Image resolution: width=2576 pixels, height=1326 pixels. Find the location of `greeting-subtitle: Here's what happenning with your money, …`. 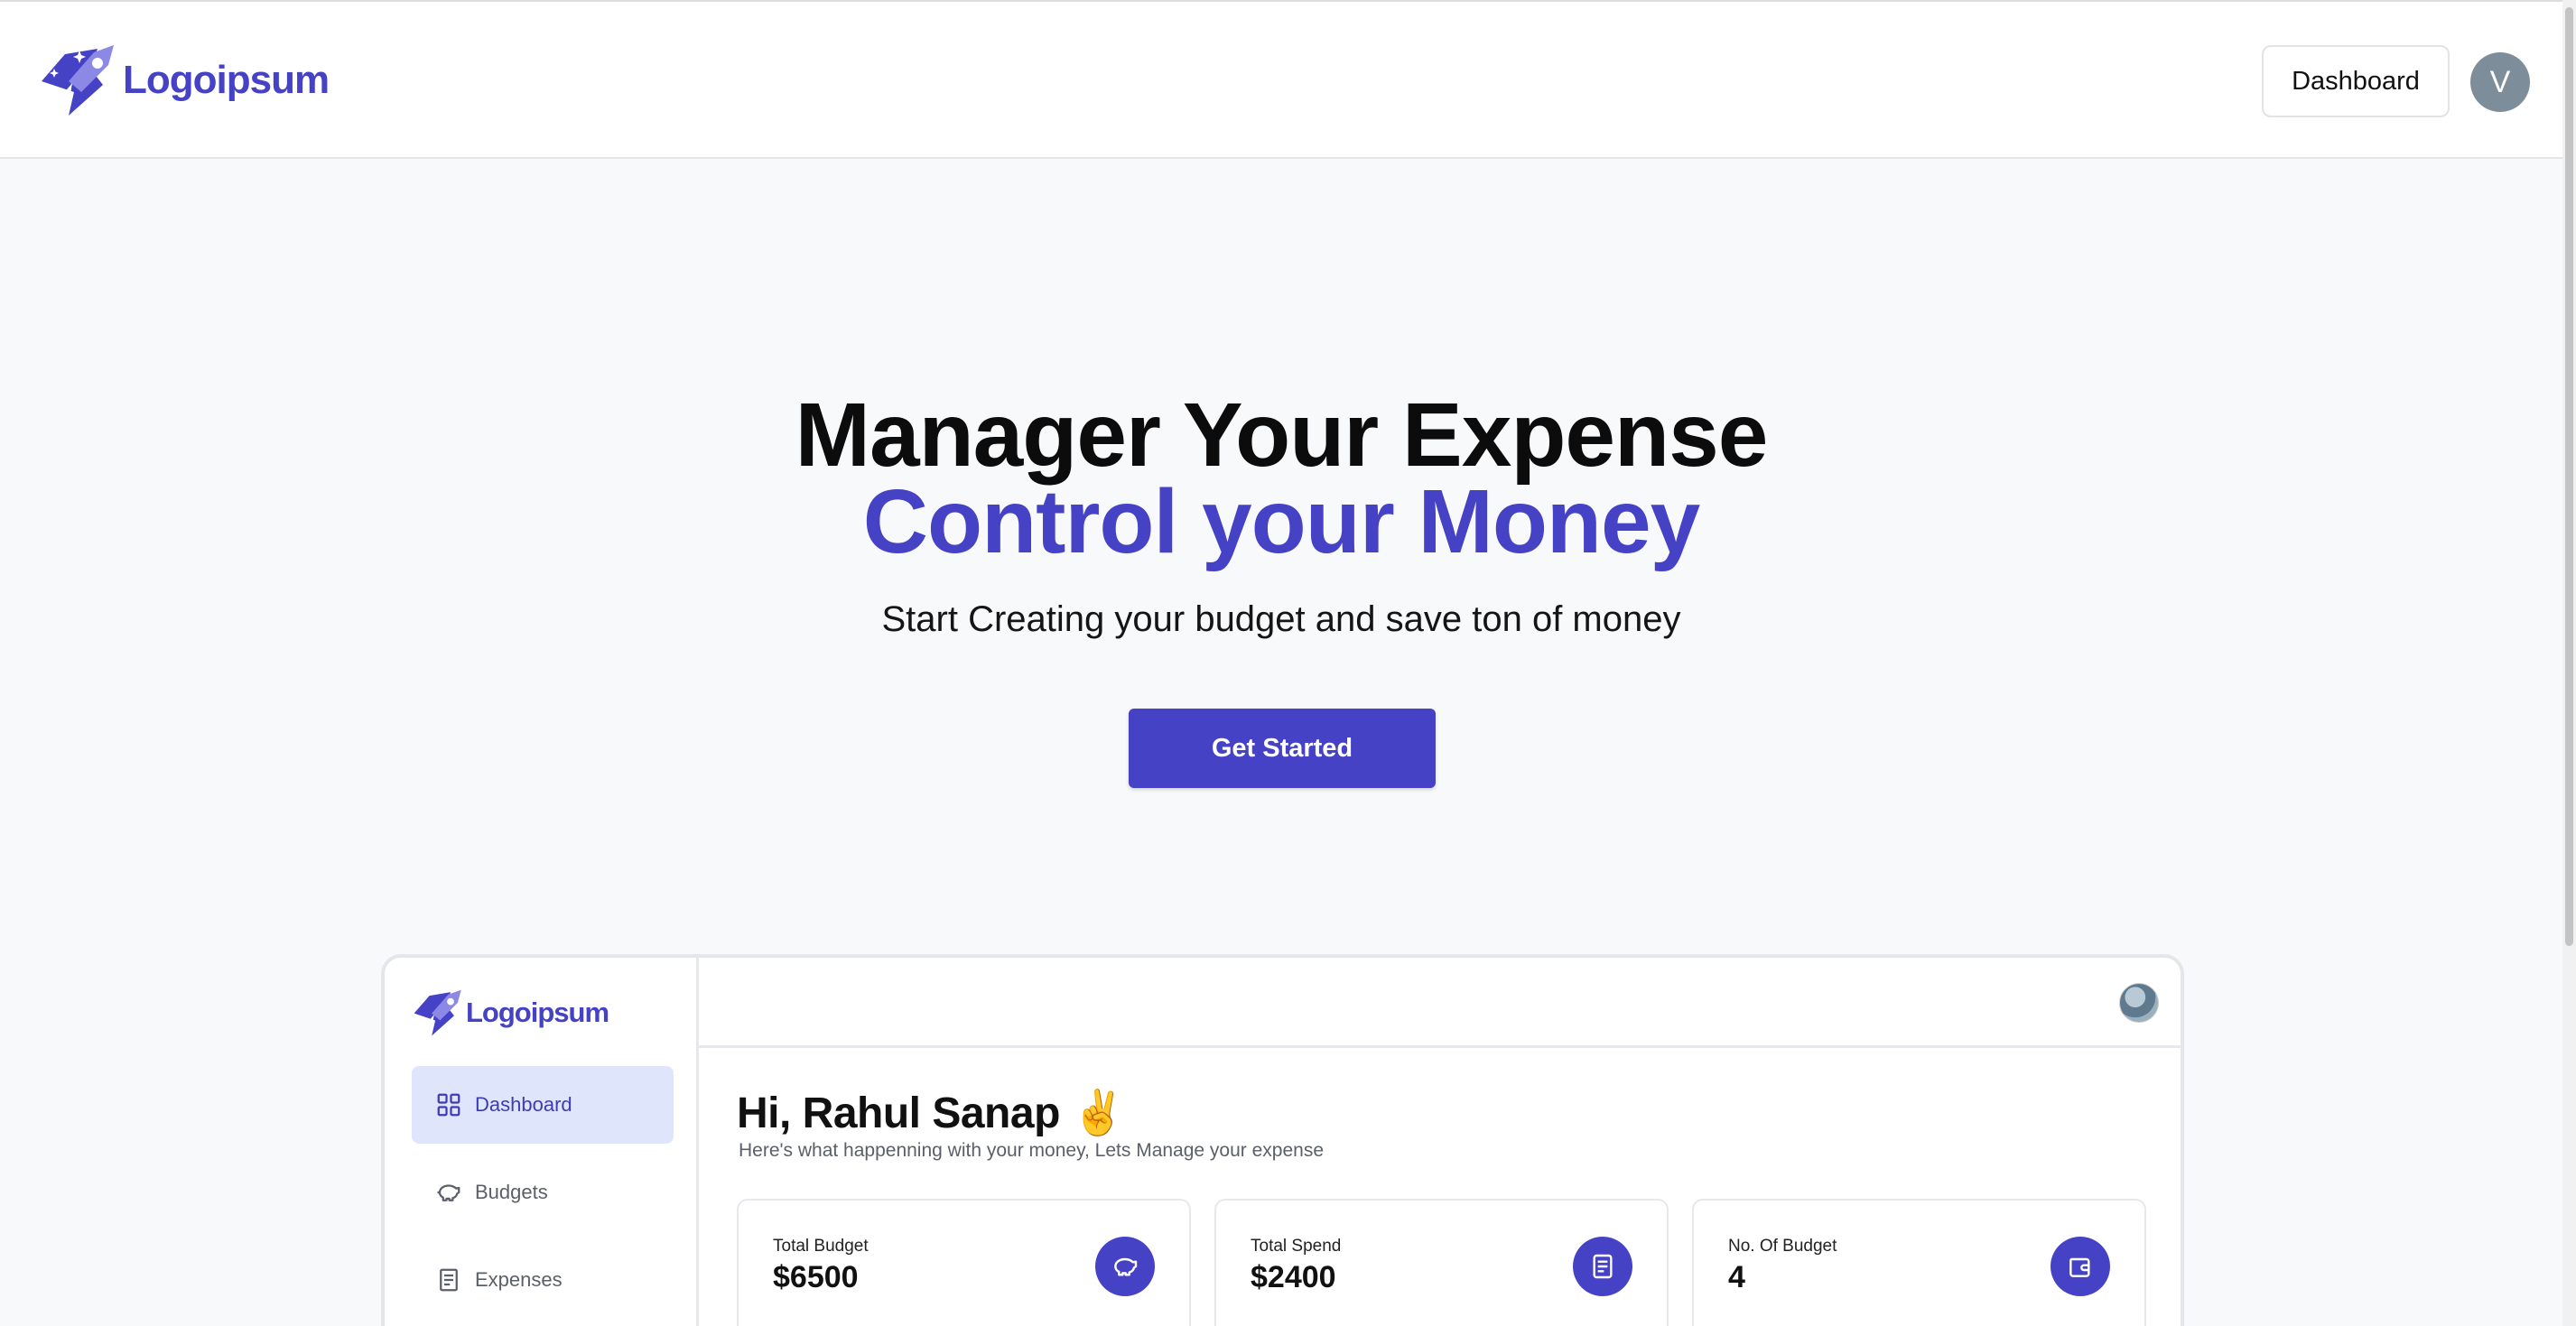

greeting-subtitle: Here's what happenning with your money, … is located at coordinates (1032, 1150).